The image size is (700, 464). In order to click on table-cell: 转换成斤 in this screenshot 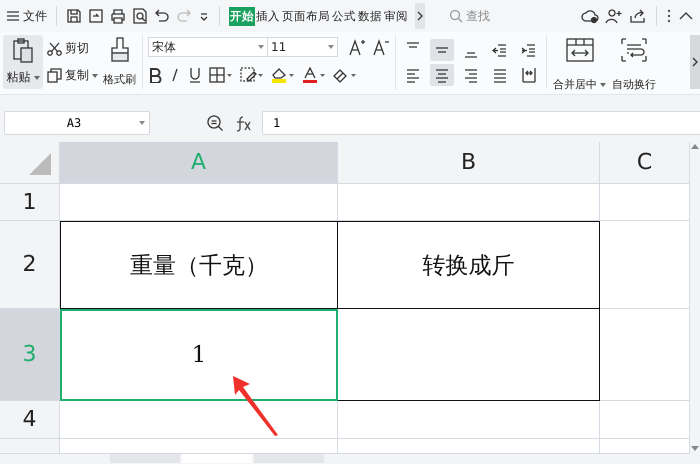, I will do `click(469, 265)`.